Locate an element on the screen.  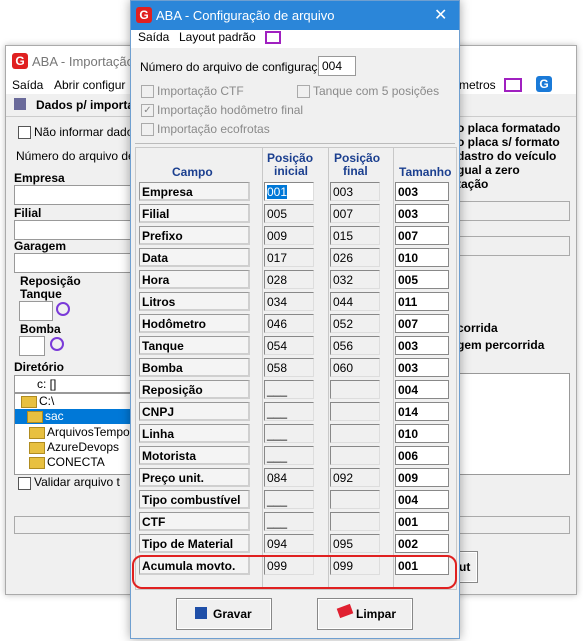
posicao-inicial-input: 058 is located at coordinates (289, 367).